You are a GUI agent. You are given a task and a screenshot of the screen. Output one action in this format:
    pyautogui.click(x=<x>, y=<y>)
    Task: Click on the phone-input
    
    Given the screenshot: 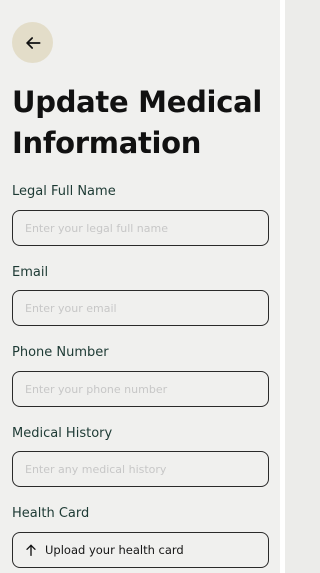 What is the action you would take?
    pyautogui.click(x=140, y=389)
    